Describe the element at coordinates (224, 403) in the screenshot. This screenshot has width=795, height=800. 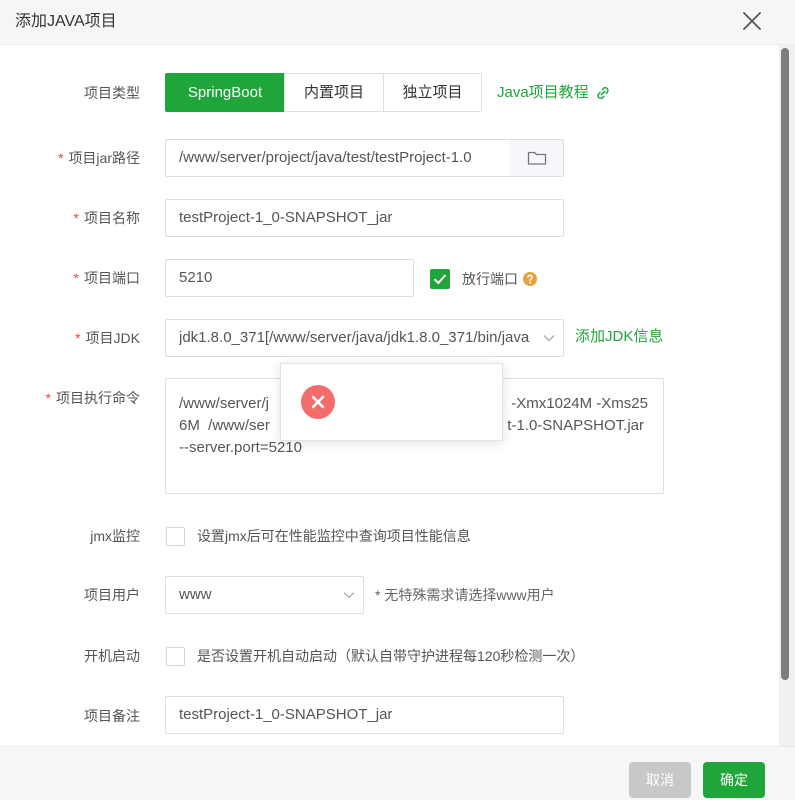
I see `command-line-text: /www/server/j` at that location.